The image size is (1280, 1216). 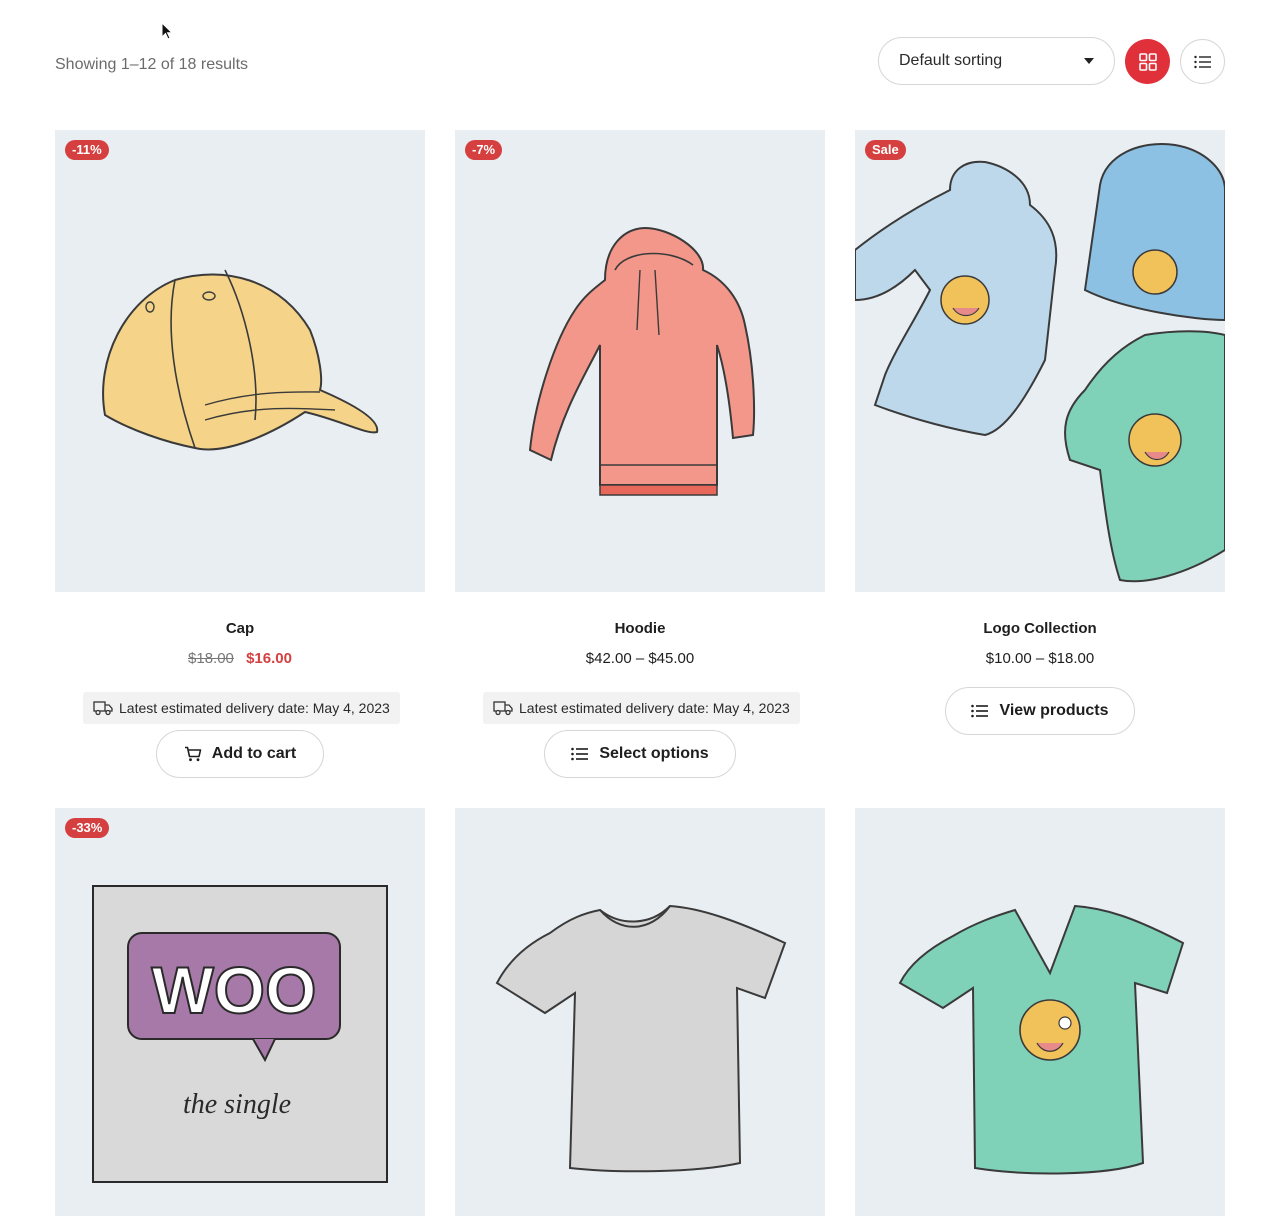 What do you see at coordinates (152, 64) in the screenshot?
I see `result-count: Showing 1–12 of 18 results` at bounding box center [152, 64].